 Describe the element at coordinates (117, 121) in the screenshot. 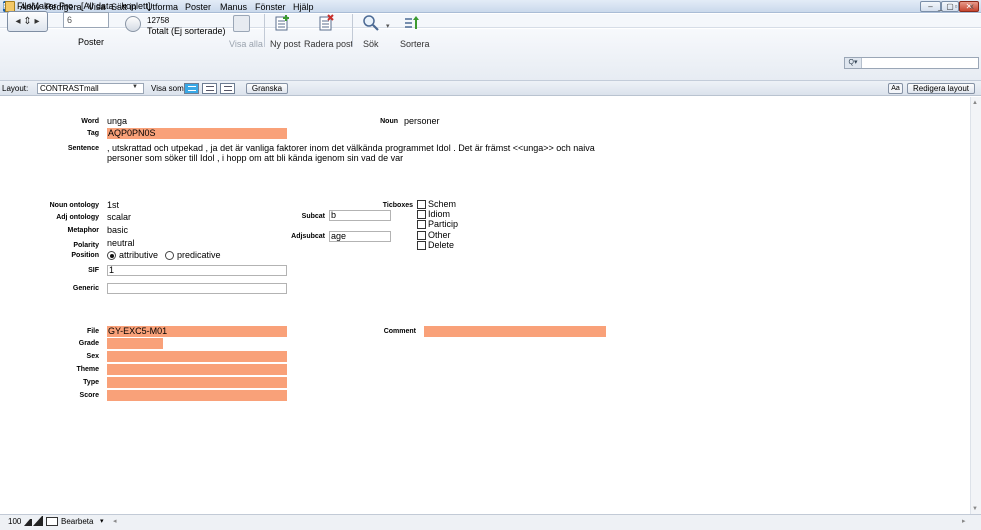

I see `word-field: unga` at that location.